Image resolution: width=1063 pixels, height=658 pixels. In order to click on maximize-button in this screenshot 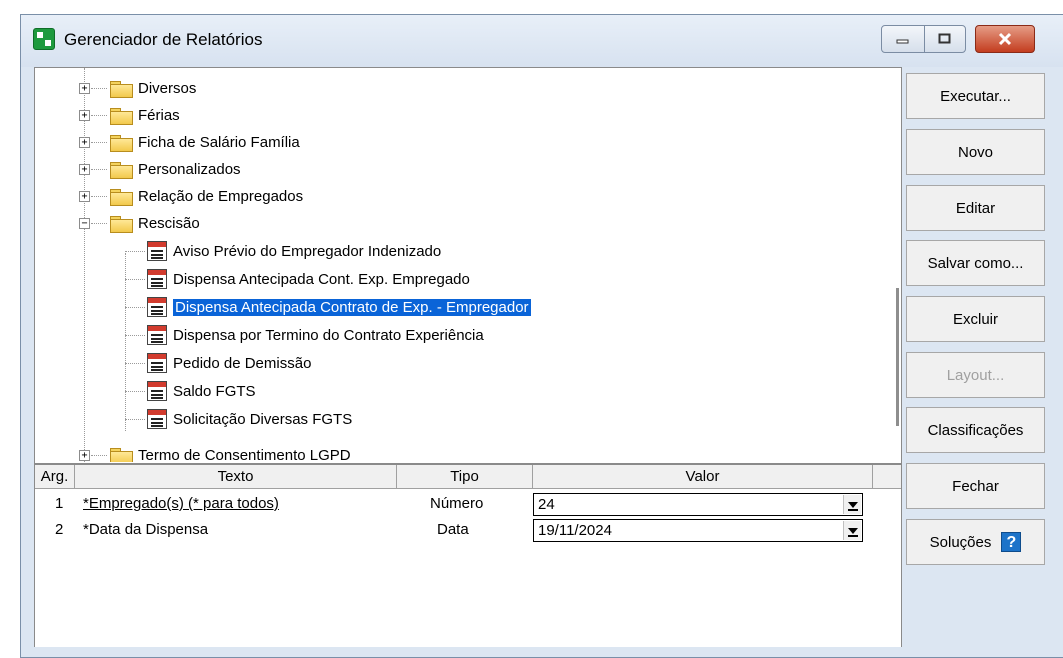, I will do `click(945, 39)`.